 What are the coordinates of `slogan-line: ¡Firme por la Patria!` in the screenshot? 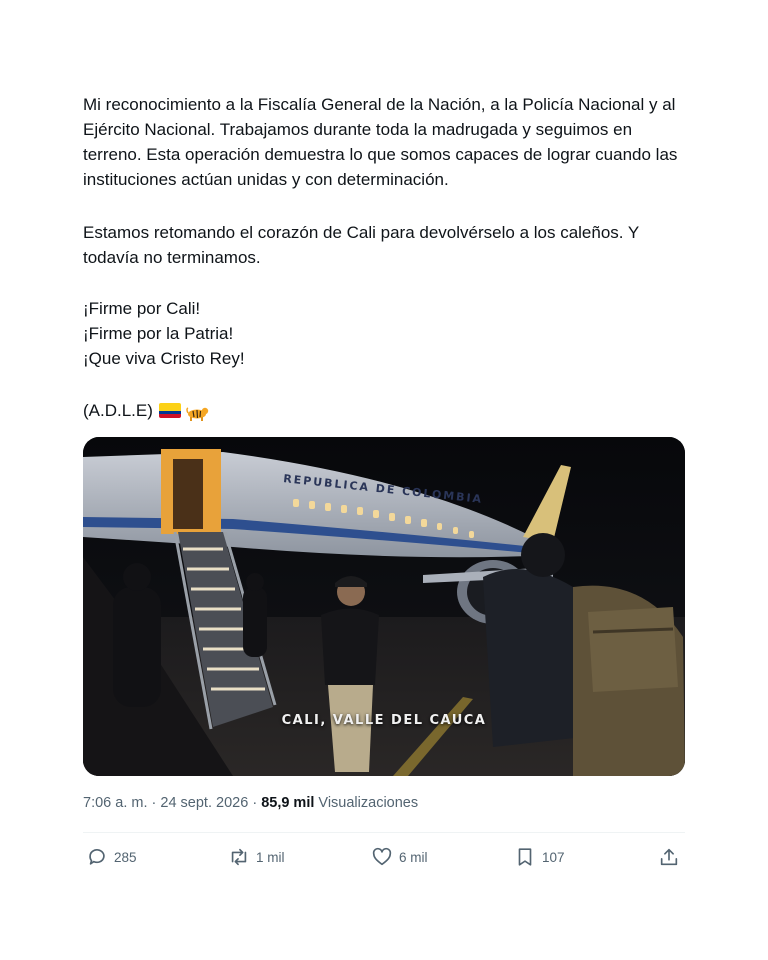 It's located at (158, 333).